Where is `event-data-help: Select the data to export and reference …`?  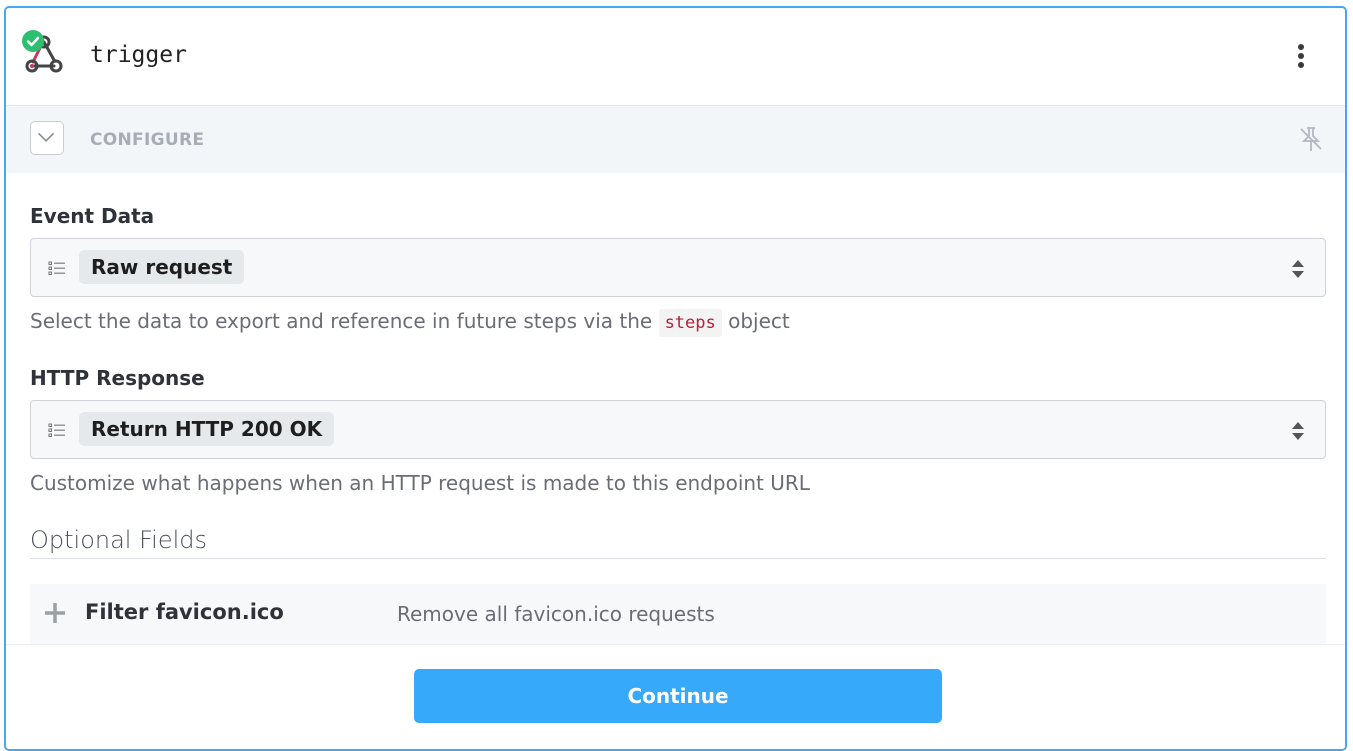
event-data-help: Select the data to export and reference … is located at coordinates (410, 323).